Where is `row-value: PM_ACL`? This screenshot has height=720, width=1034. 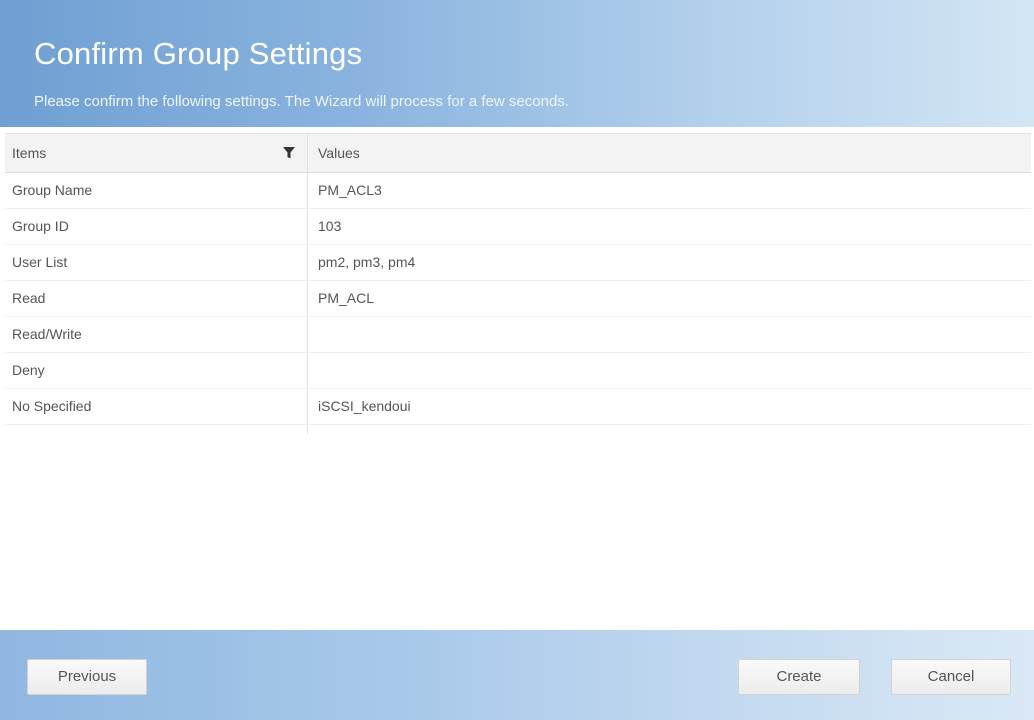 row-value: PM_ACL is located at coordinates (346, 298).